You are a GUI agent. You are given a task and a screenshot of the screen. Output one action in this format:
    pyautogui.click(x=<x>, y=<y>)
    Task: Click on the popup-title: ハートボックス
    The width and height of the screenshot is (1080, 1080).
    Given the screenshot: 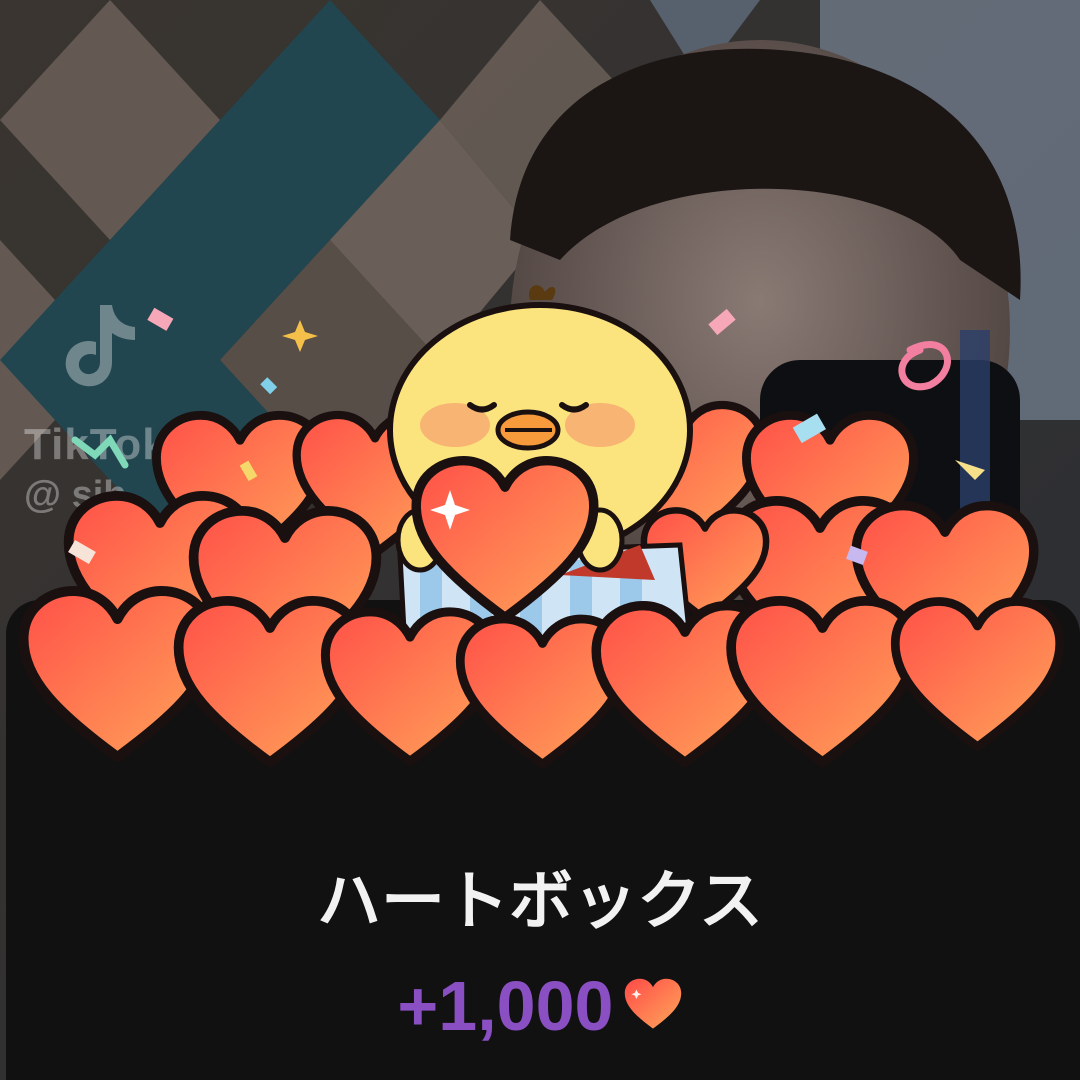 What is the action you would take?
    pyautogui.click(x=540, y=902)
    